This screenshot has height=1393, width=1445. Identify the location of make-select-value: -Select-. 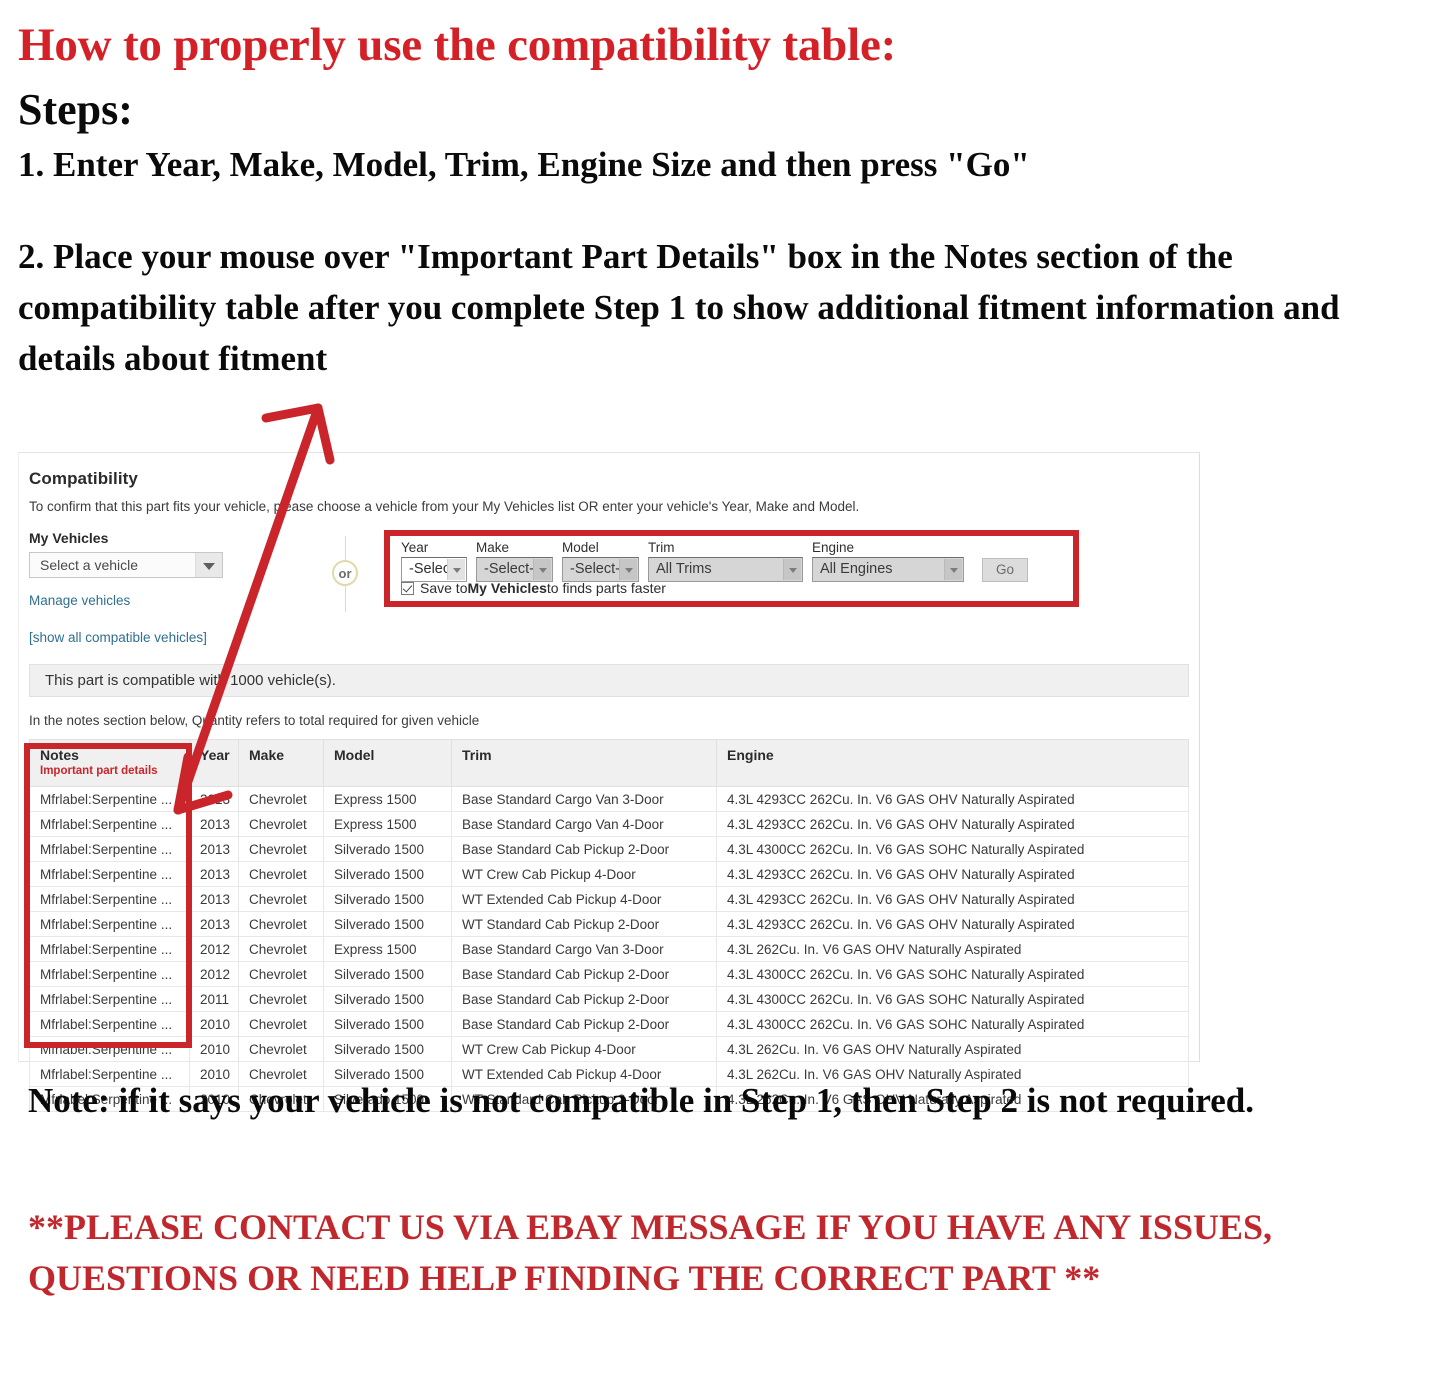
(509, 569).